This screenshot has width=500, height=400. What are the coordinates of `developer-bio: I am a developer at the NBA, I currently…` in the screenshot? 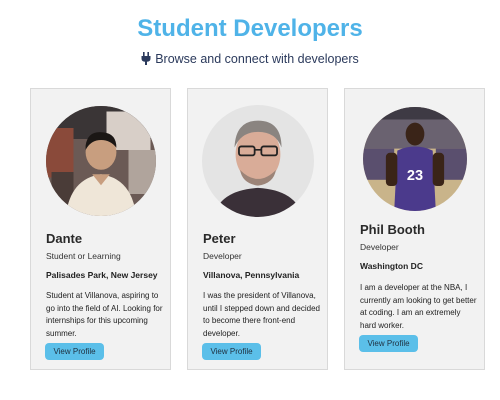 It's located at (418, 306).